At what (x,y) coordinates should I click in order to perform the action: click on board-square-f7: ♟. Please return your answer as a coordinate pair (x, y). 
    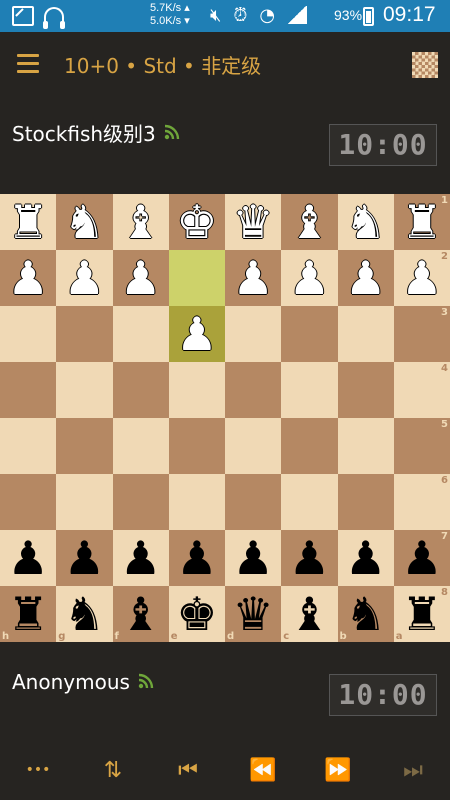
    Looking at the image, I should click on (140, 558).